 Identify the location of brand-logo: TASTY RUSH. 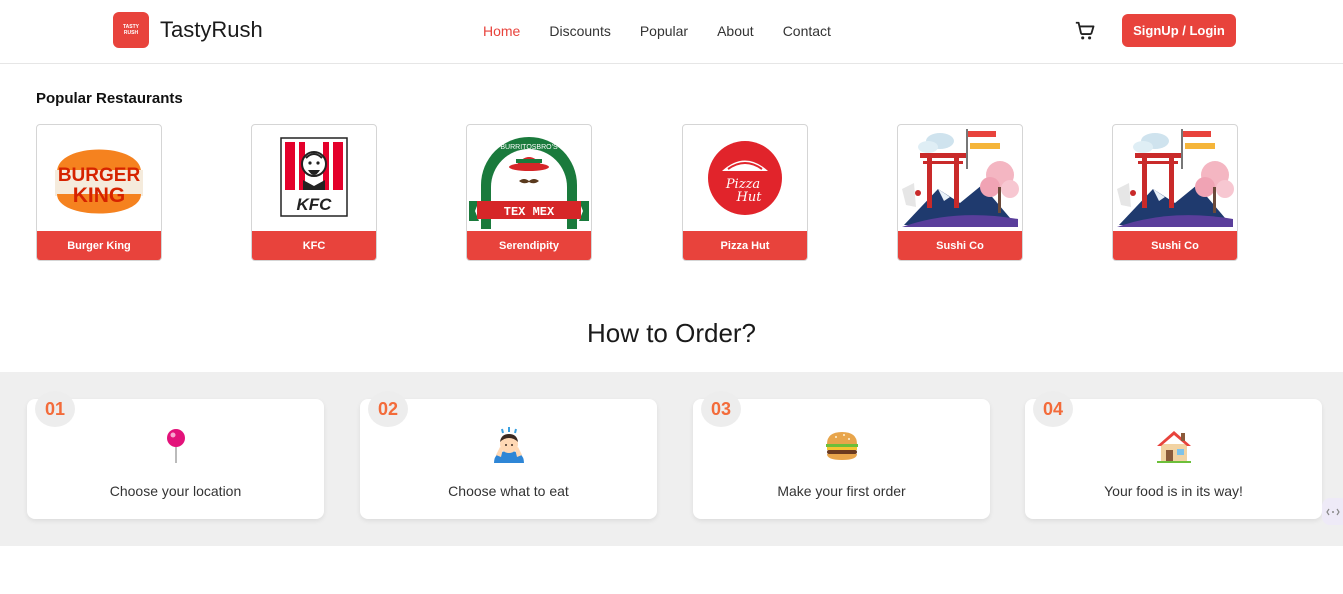
(131, 30).